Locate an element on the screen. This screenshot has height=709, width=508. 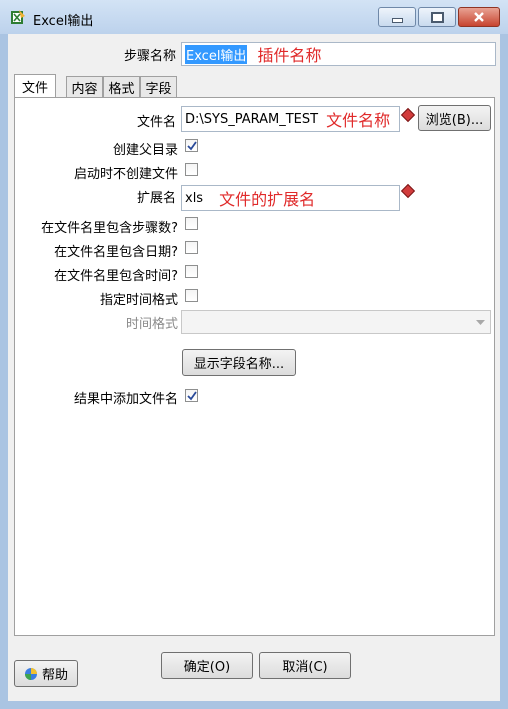
extension-note: 文件的扩展名 is located at coordinates (267, 199).